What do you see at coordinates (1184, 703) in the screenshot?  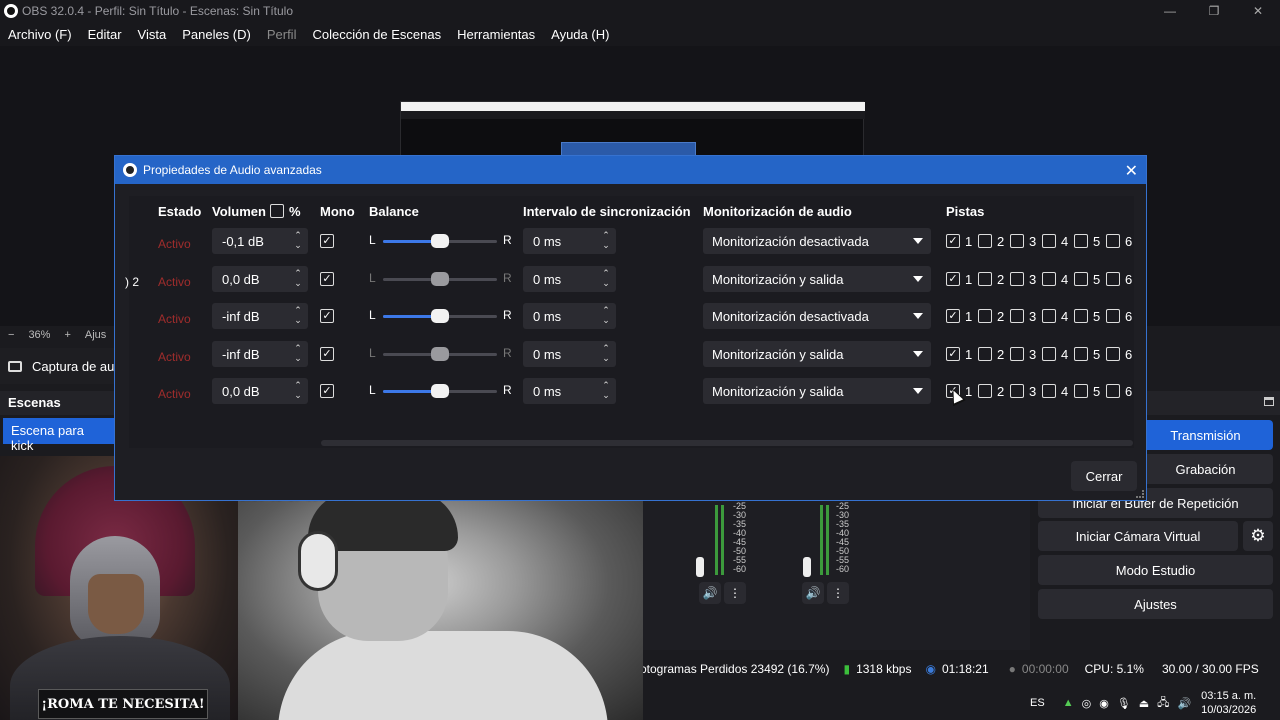 I see `volume-icon: 🔊` at bounding box center [1184, 703].